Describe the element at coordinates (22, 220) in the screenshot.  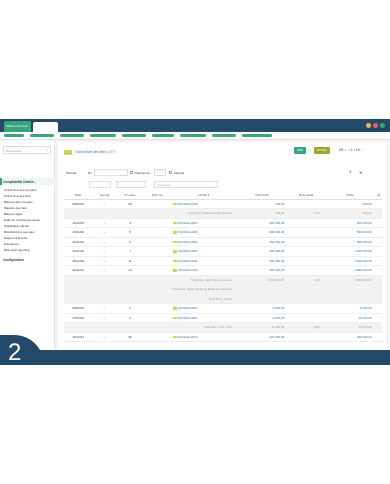
I see `sidebar-item-controle-caisse: Etats de contrôle de caisse` at that location.